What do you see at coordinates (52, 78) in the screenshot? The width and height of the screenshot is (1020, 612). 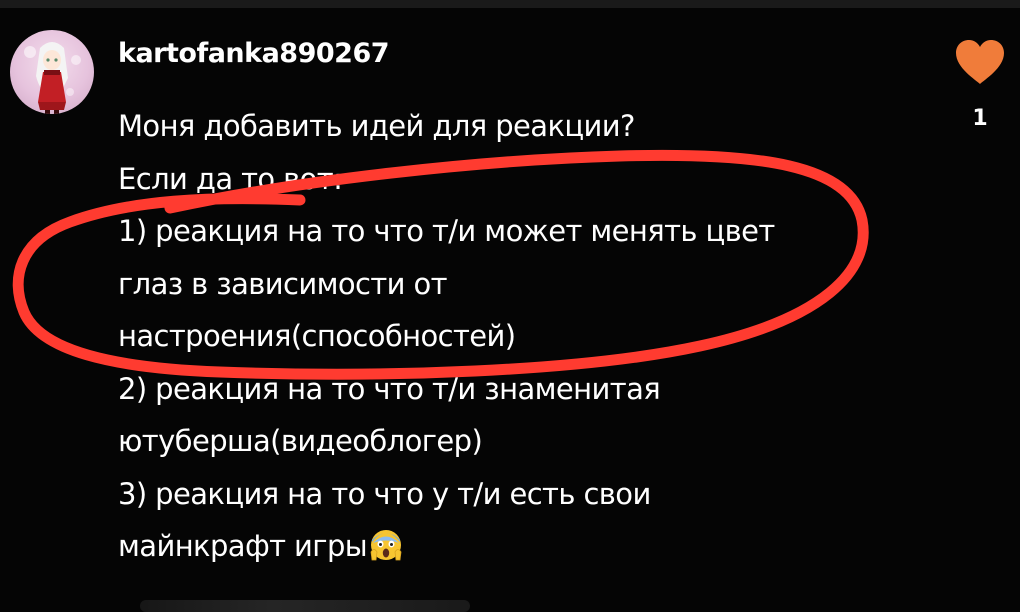 I see `anime-girl-avatar-icon` at bounding box center [52, 78].